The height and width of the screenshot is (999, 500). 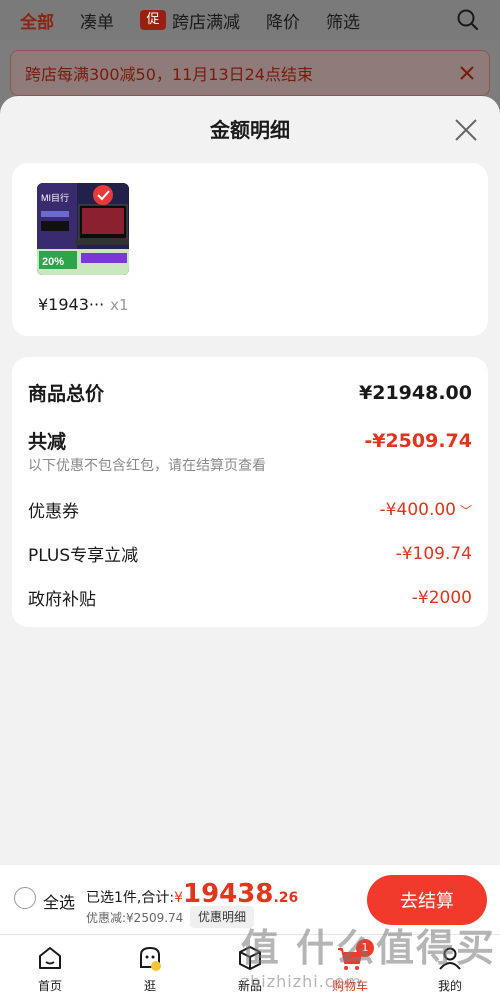 I want to click on plus-label: PLUS专享立减, so click(x=83, y=556).